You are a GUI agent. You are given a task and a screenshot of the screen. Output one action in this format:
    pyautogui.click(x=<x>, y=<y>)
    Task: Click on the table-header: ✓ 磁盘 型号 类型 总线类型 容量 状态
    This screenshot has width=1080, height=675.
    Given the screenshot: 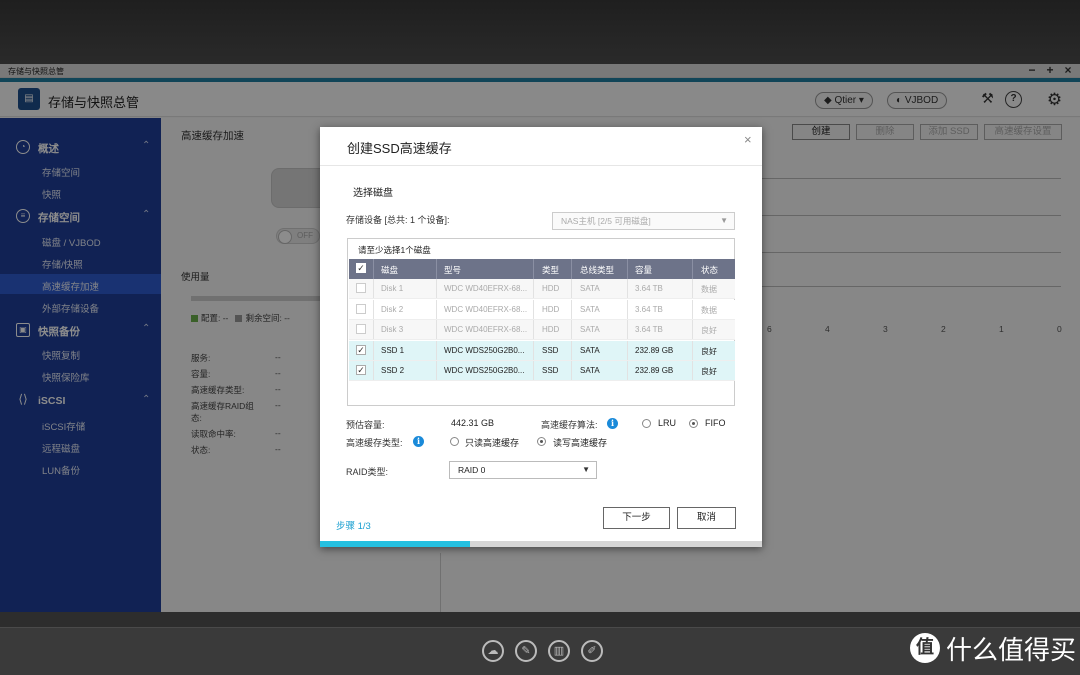 What is the action you would take?
    pyautogui.click(x=542, y=269)
    